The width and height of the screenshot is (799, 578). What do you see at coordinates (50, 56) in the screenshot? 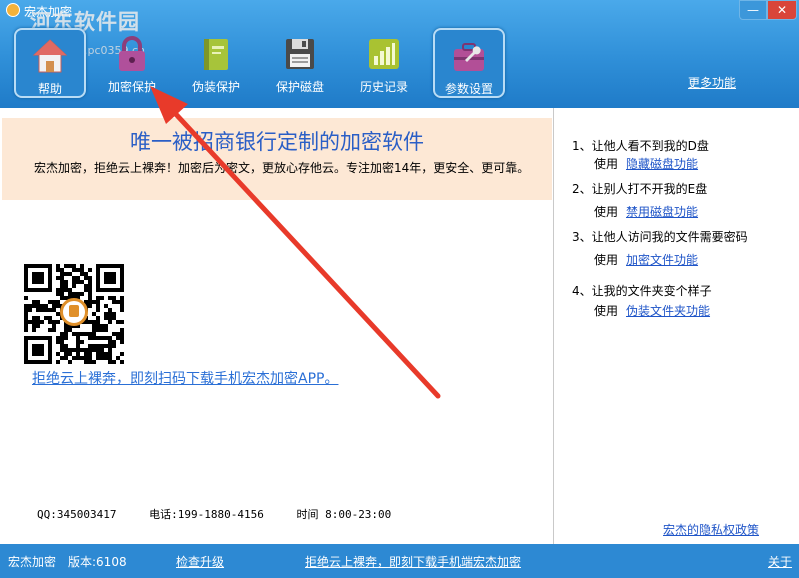
I see `house-icon` at bounding box center [50, 56].